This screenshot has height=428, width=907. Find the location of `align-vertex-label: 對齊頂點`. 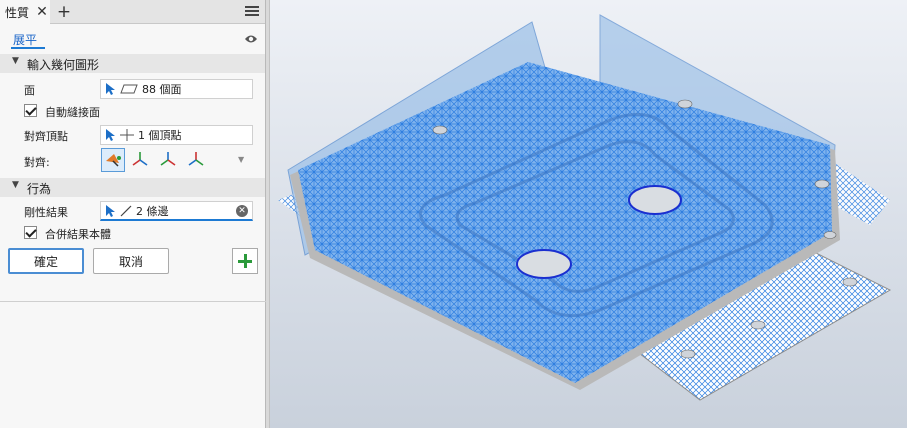

align-vertex-label: 對齊頂點 is located at coordinates (46, 136).